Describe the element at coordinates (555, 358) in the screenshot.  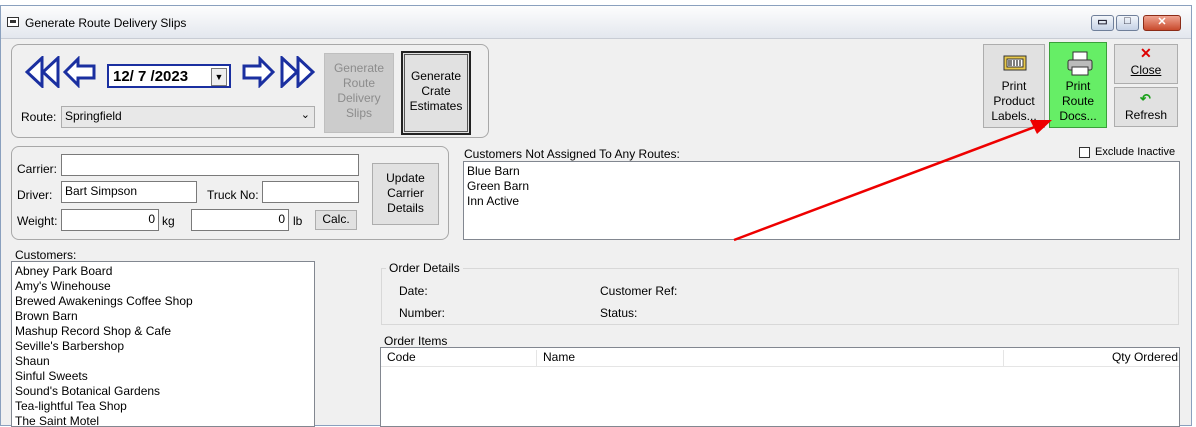
I see `name-column-header: Name` at that location.